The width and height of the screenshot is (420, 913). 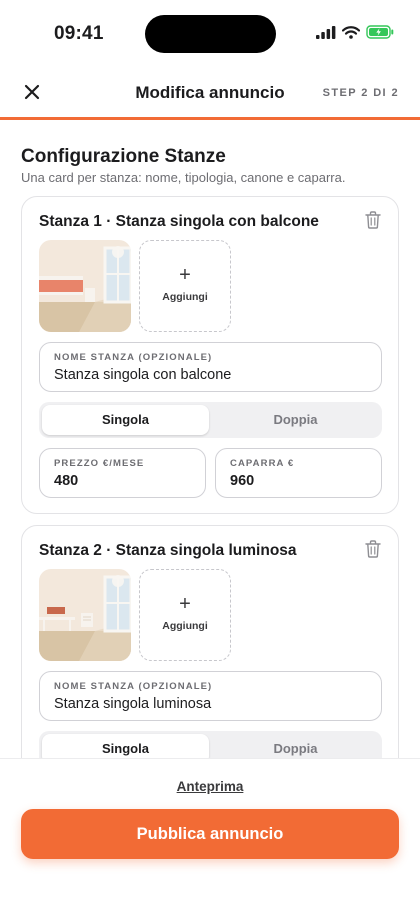 What do you see at coordinates (179, 221) in the screenshot?
I see `room-title: Stanza 1 · Stanza singola con balcone` at bounding box center [179, 221].